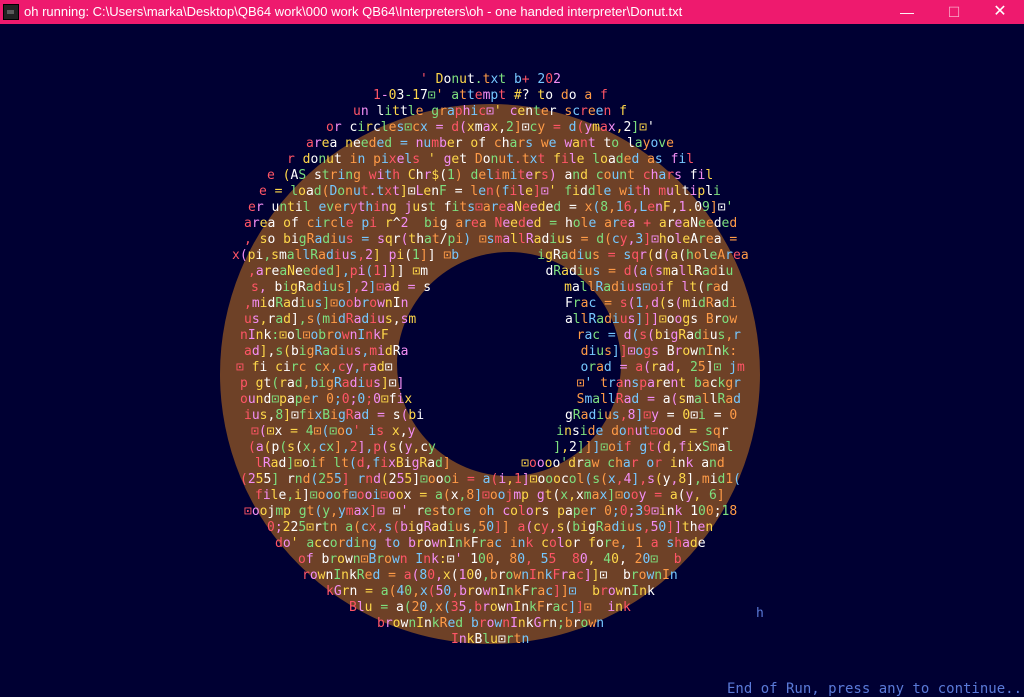  I want to click on close-button: ✕, so click(1000, 12).